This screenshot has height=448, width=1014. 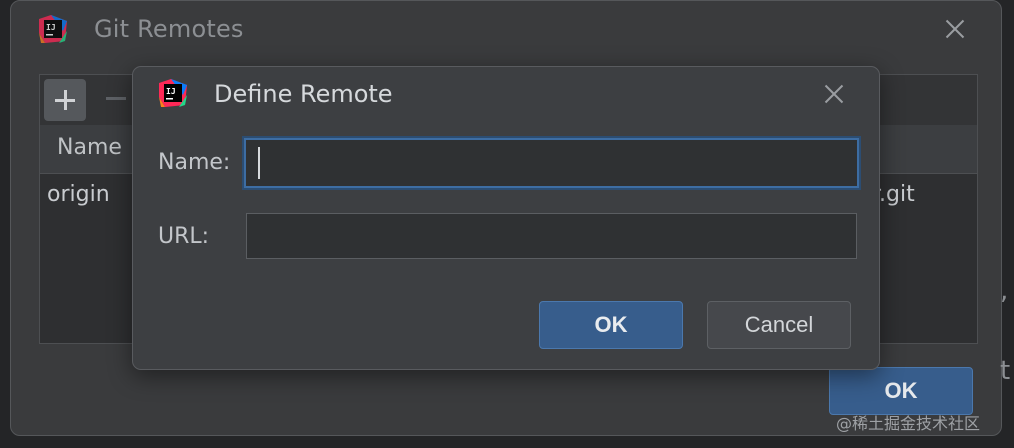 What do you see at coordinates (779, 325) in the screenshot?
I see `cancel-button: Cancel` at bounding box center [779, 325].